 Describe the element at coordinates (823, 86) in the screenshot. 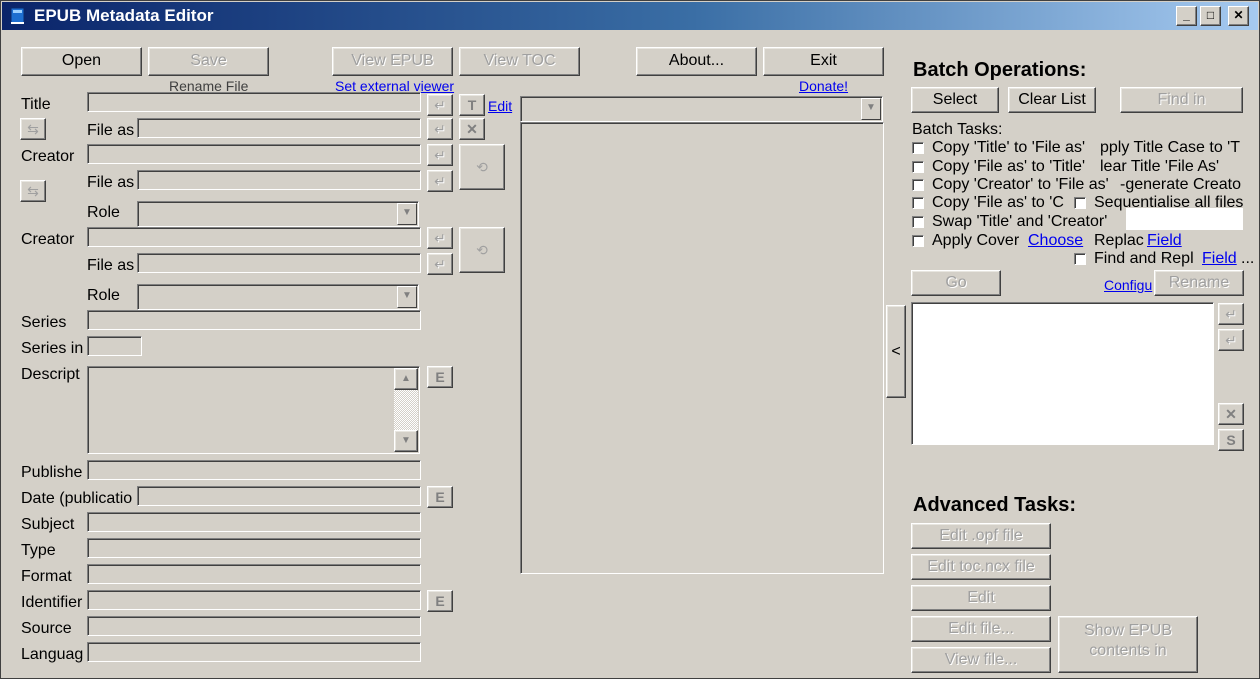

I see `donate-link: Donate!` at that location.